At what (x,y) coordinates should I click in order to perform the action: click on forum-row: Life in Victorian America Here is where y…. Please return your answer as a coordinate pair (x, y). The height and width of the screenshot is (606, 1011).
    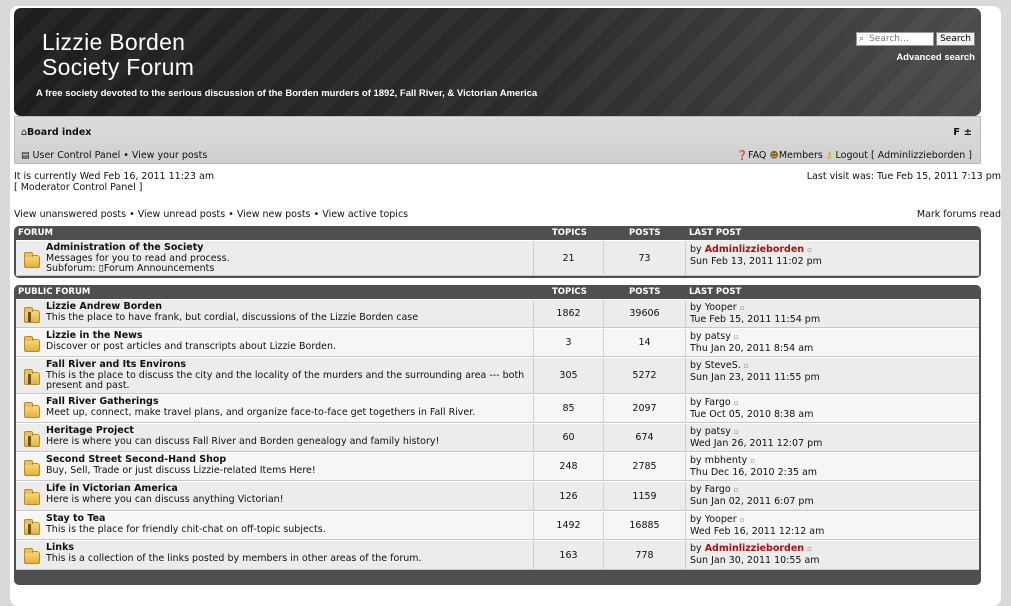
    Looking at the image, I should click on (497, 496).